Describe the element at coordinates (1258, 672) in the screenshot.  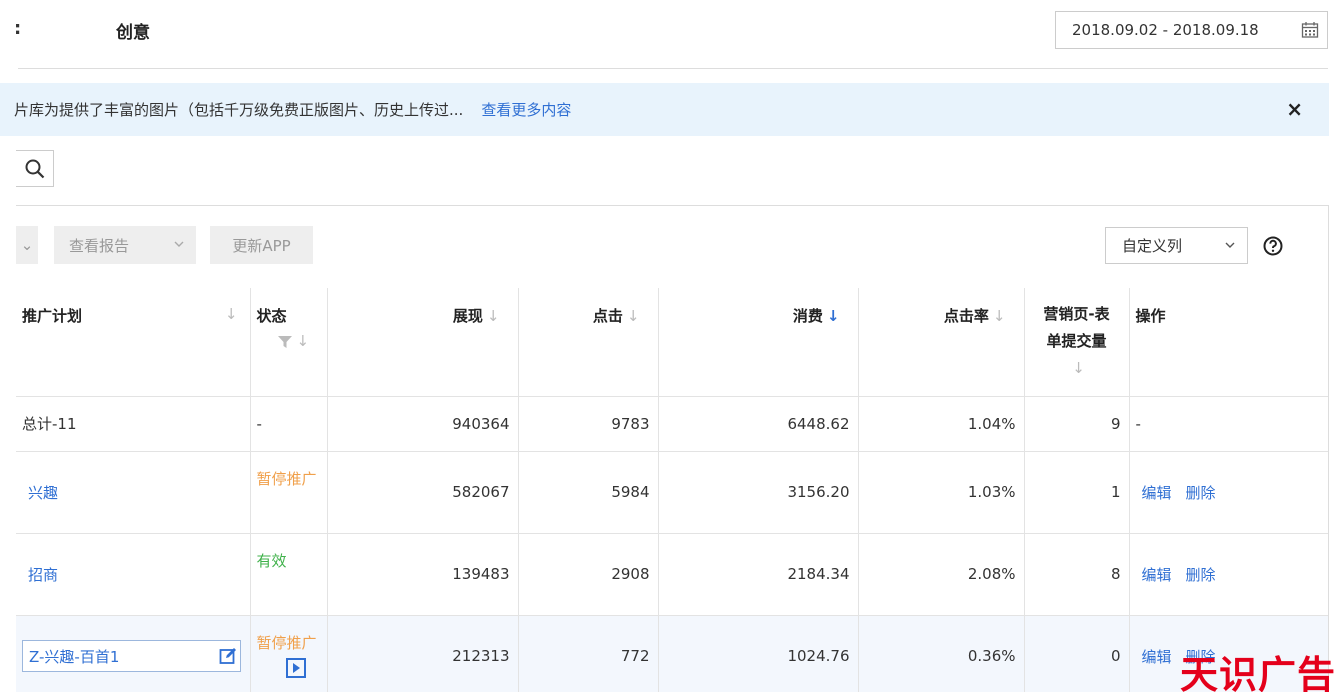
I see `watermark-logo: 天识广告` at that location.